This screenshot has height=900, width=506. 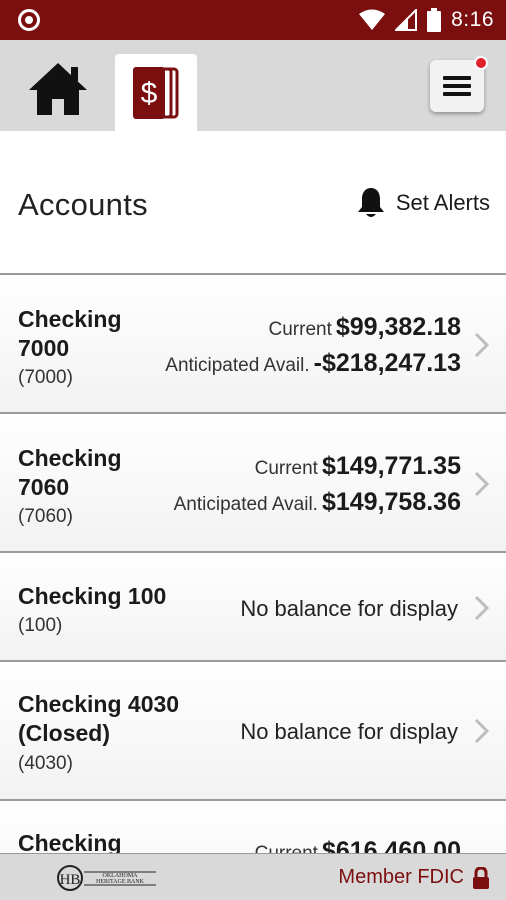 I want to click on current-balance: Current $99,382.18, so click(x=365, y=327).